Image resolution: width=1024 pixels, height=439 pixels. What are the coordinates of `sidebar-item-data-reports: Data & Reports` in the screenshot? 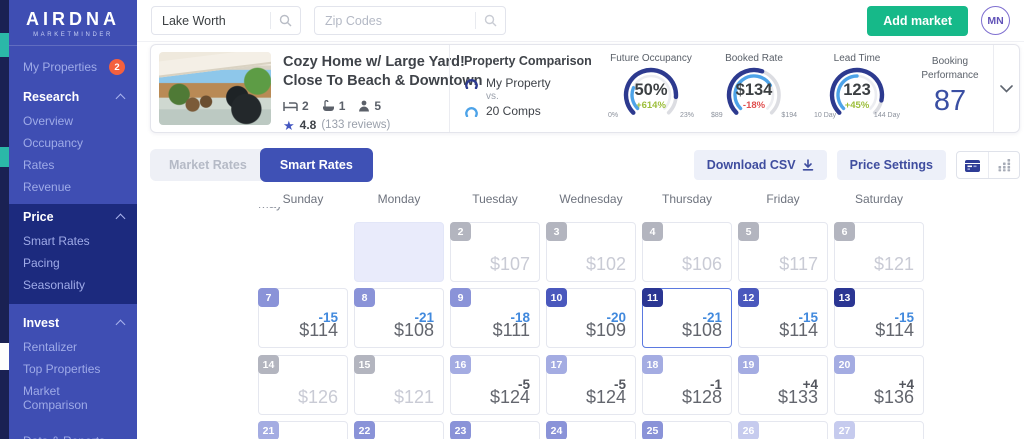 It's located at (73, 434).